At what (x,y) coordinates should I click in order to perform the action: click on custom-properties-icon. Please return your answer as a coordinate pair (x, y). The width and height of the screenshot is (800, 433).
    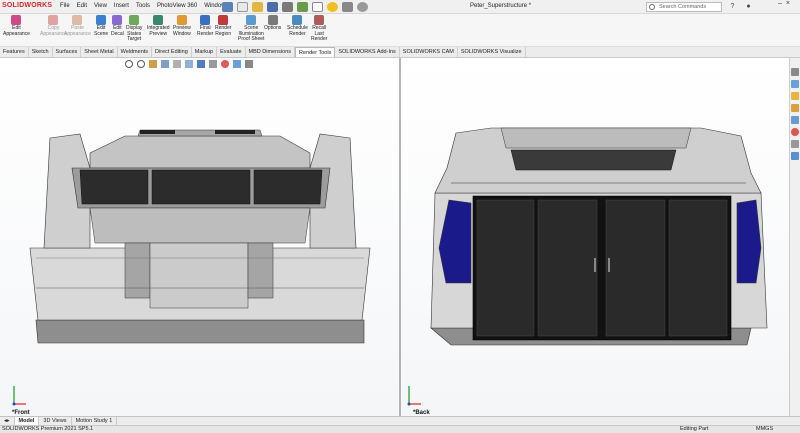
    Looking at the image, I should click on (795, 144).